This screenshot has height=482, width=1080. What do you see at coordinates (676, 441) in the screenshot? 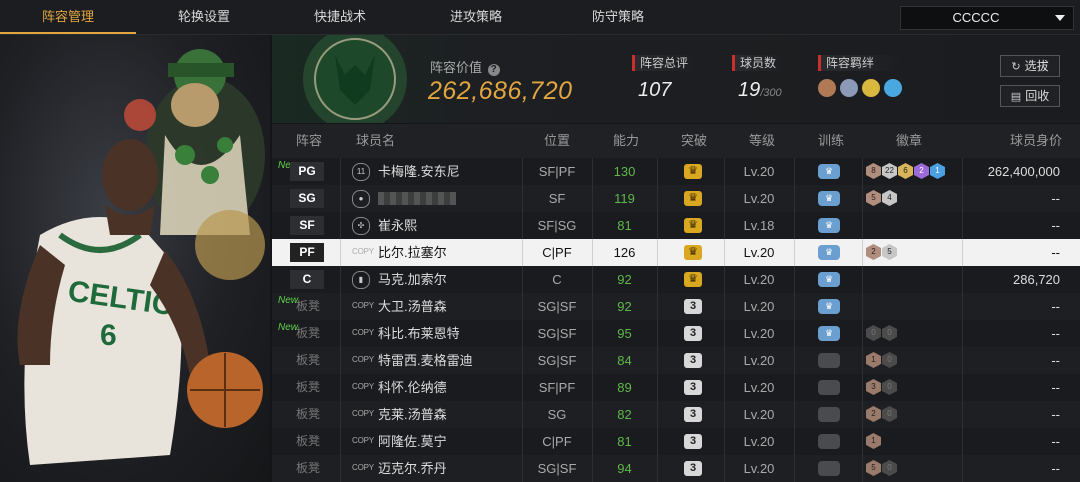
I see `table-row: 板凳 COPY 阿隆佐.莫宁 C|PF 81 3 Lv.20 1 --` at bounding box center [676, 441].